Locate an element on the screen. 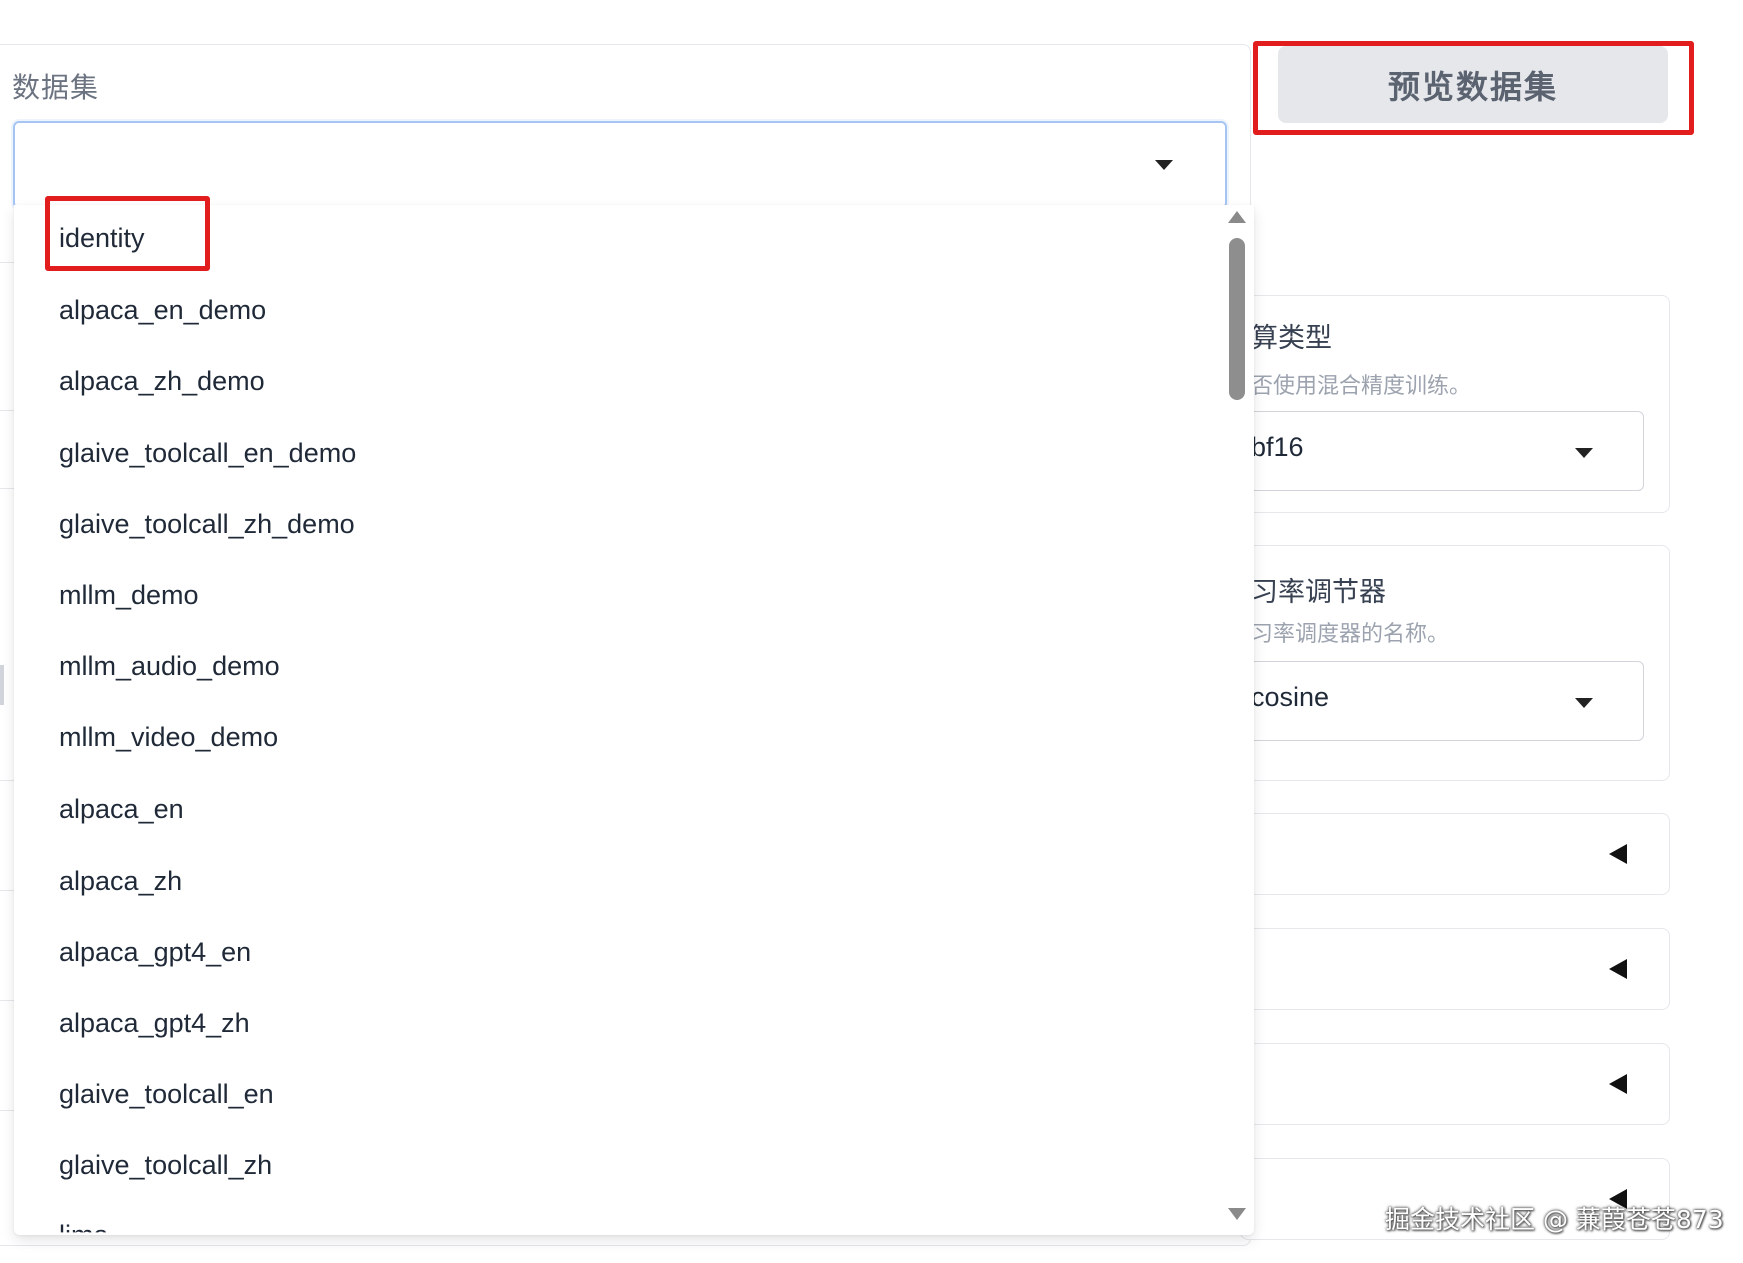  watermark: 掘金技术社区 @ 蒹葭苍苍873 is located at coordinates (1554, 1219).